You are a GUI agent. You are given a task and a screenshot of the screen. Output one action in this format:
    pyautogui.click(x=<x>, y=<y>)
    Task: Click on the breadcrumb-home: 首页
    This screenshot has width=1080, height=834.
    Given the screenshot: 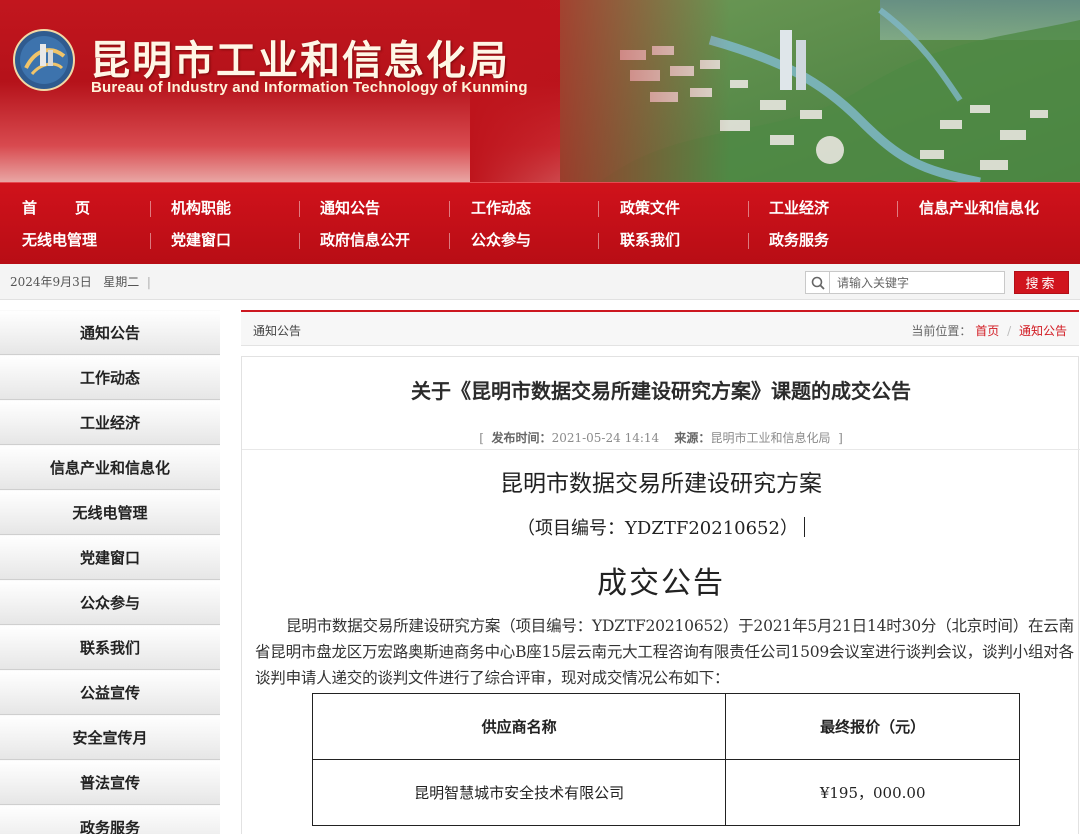 What is the action you would take?
    pyautogui.click(x=987, y=331)
    